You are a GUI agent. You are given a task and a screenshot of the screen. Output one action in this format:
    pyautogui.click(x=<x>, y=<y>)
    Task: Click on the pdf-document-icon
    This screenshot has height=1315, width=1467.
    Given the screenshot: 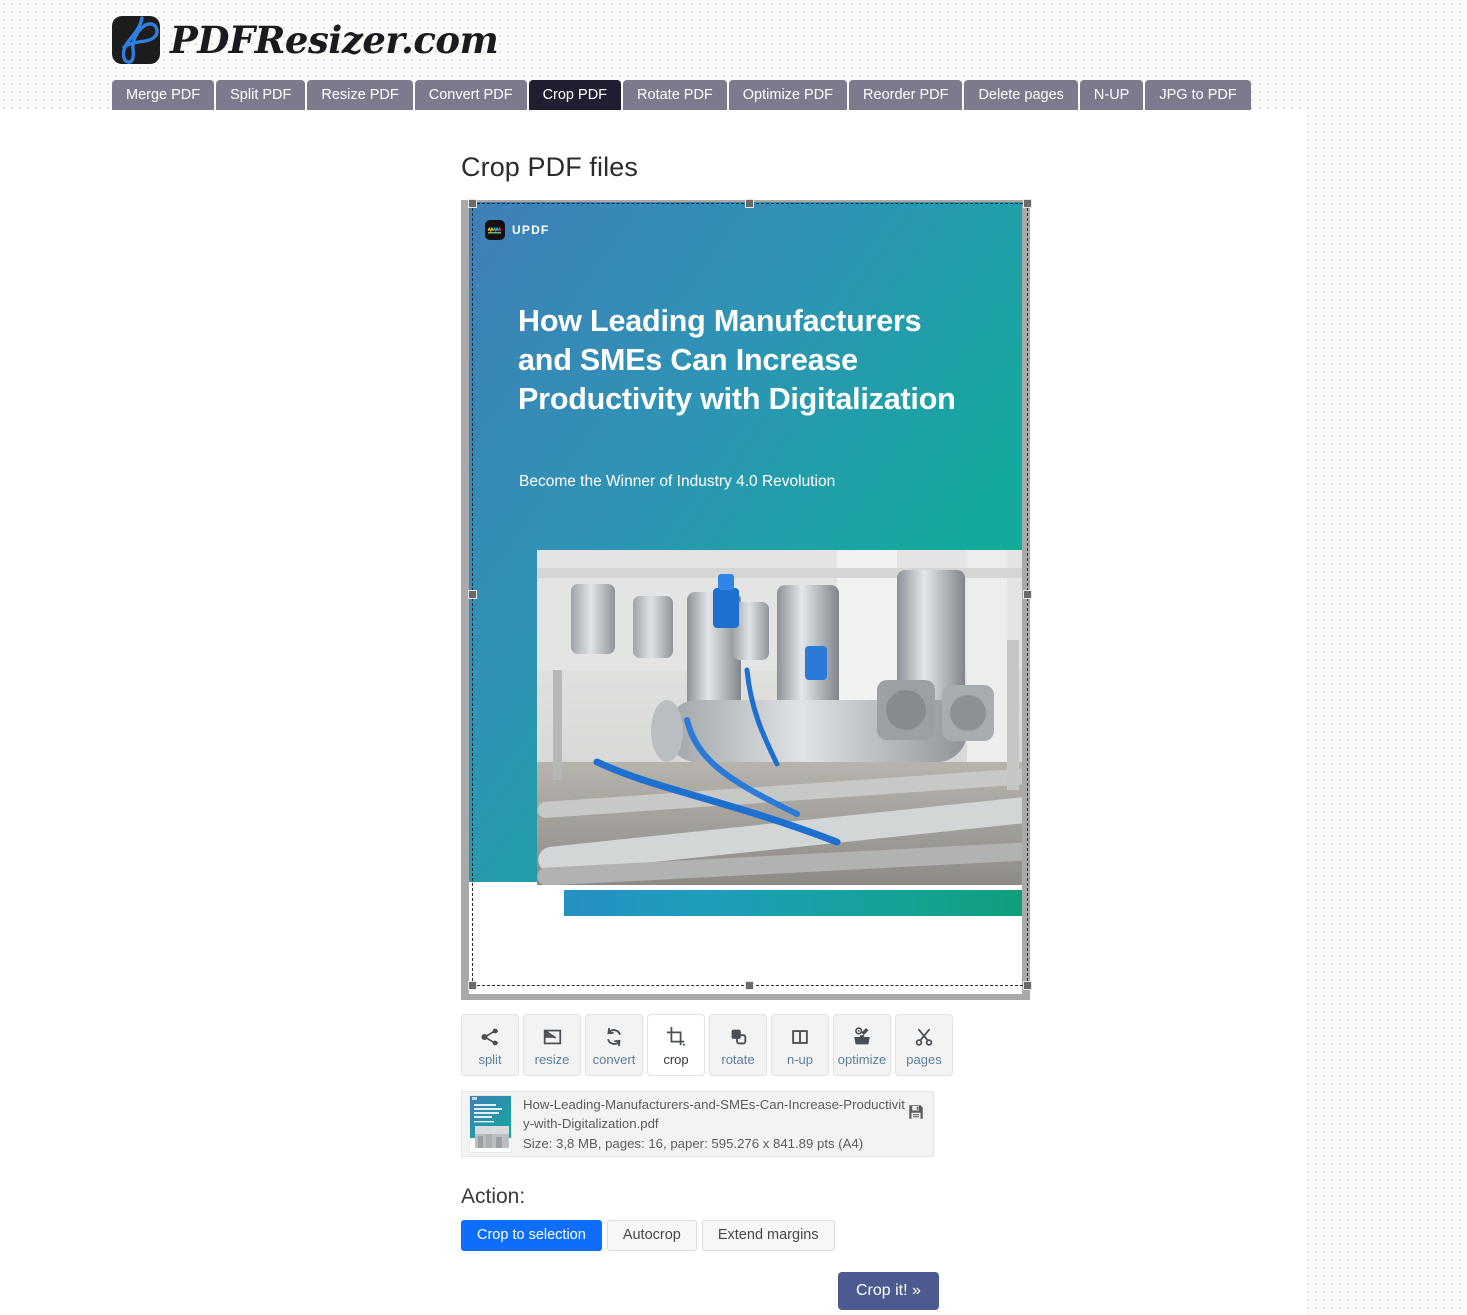 What is the action you would take?
    pyautogui.click(x=136, y=40)
    